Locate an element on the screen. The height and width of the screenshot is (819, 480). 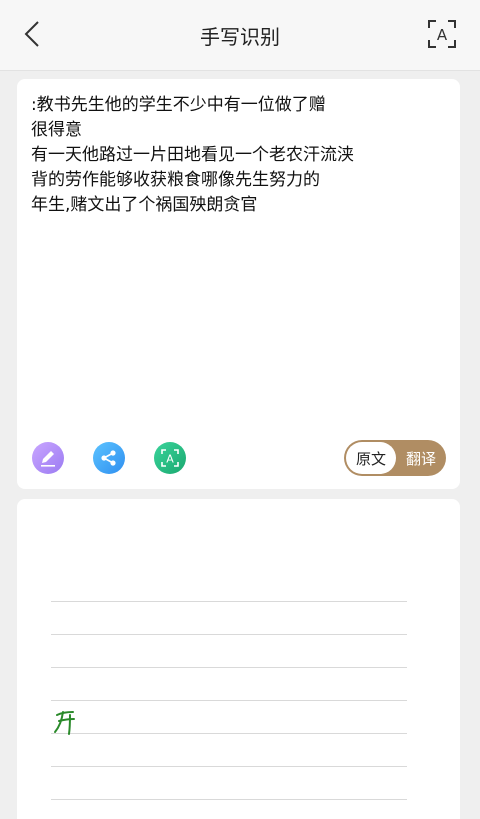
translate-tab: 翻译 is located at coordinates (421, 458).